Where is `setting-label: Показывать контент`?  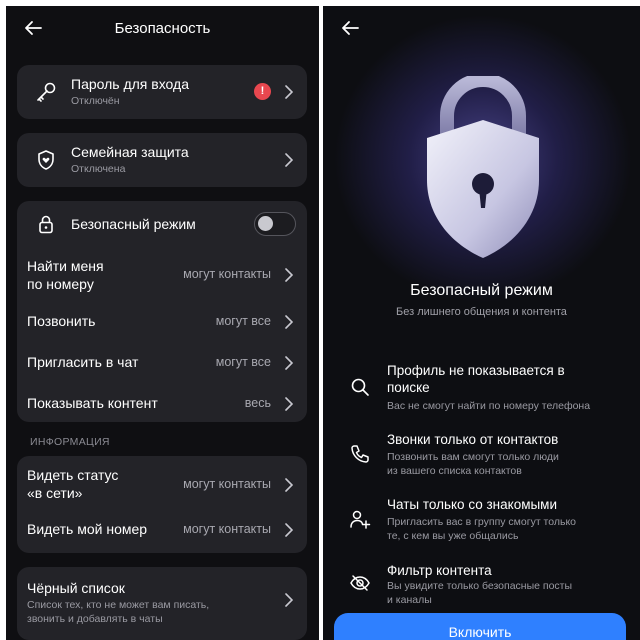
setting-label: Показывать контент is located at coordinates (92, 403).